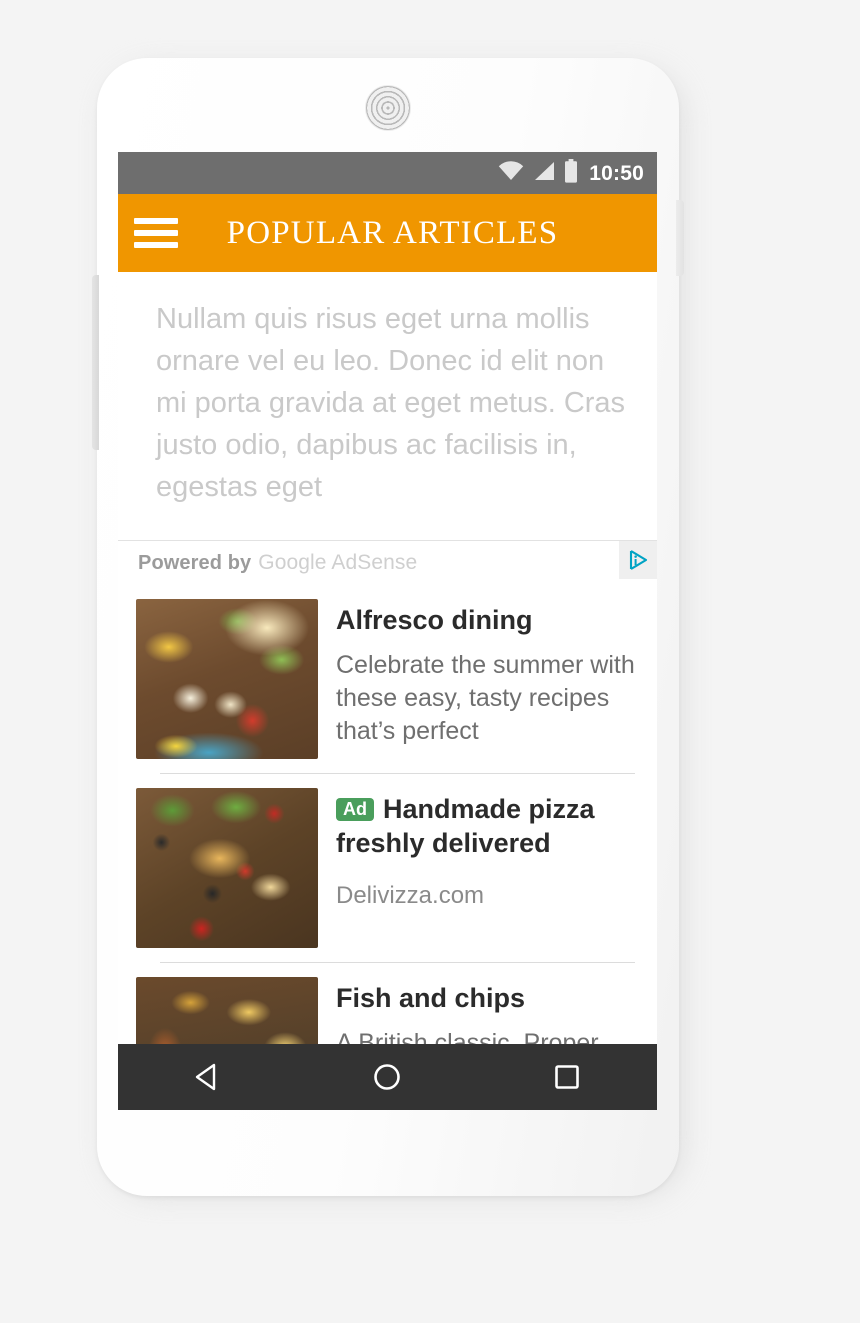 The image size is (860, 1323). Describe the element at coordinates (465, 826) in the screenshot. I see `ad-title-text: Handmade pizza freshly delivered` at that location.